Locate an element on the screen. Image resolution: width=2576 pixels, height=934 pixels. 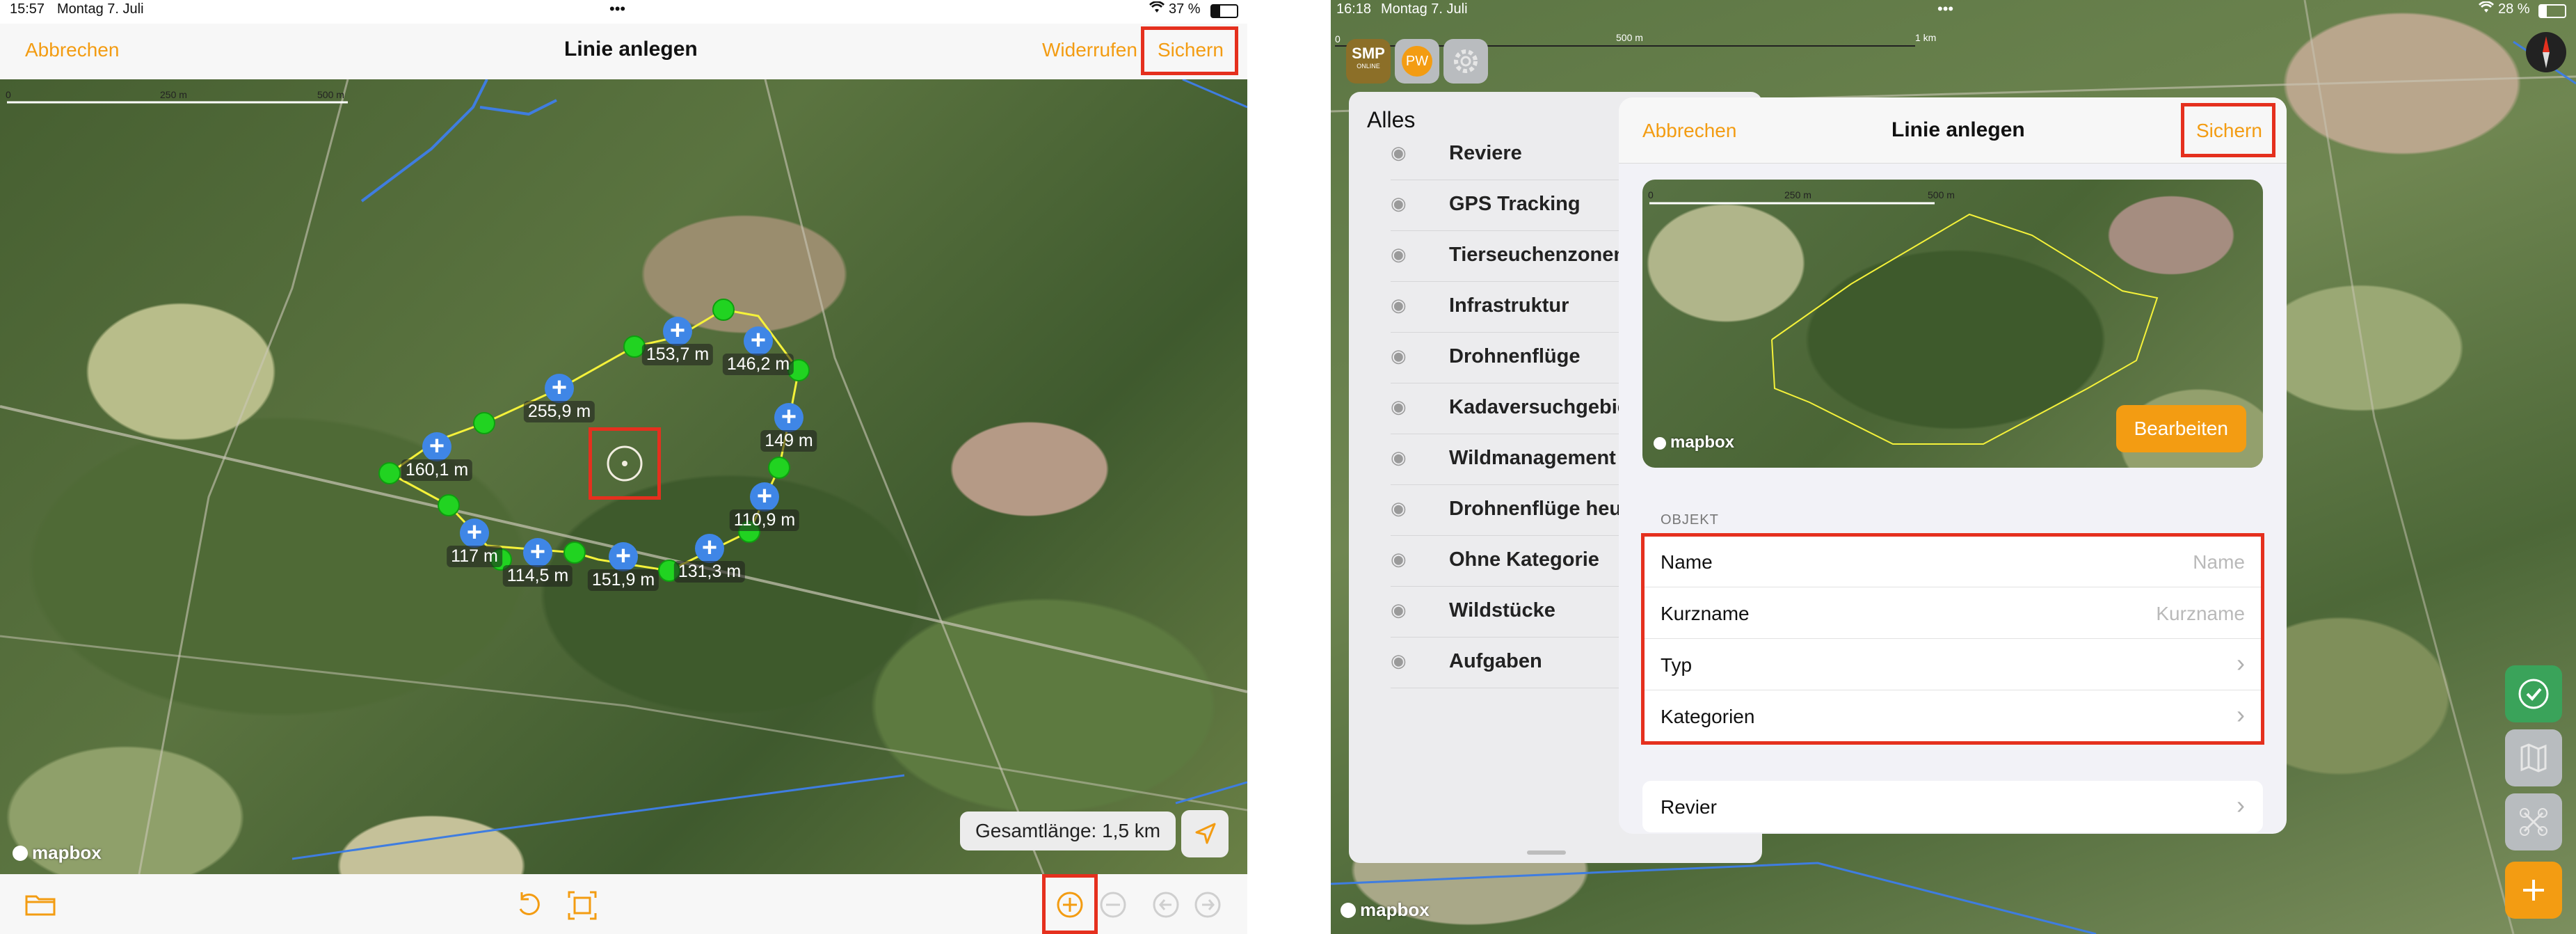
locate-button is located at coordinates (1205, 833).